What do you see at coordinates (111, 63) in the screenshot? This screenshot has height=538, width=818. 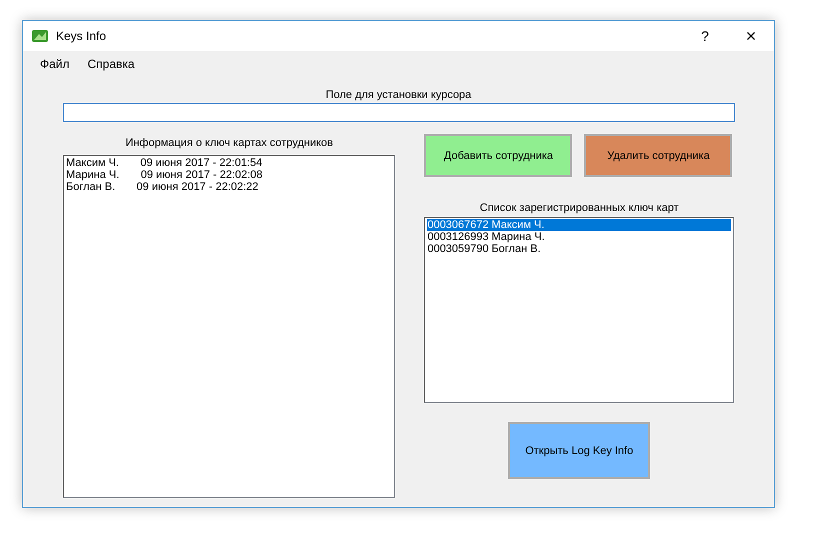 I see `menu-item: Справка` at bounding box center [111, 63].